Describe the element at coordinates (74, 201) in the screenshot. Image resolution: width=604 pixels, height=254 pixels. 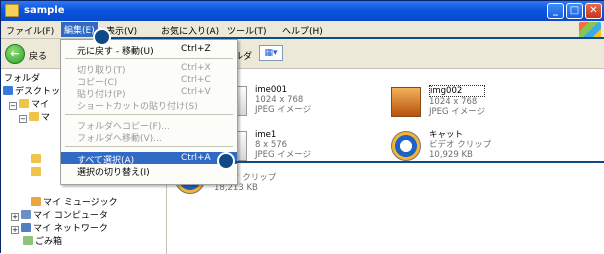
I see `tree-item-my-music: マイ ミュージック` at that location.